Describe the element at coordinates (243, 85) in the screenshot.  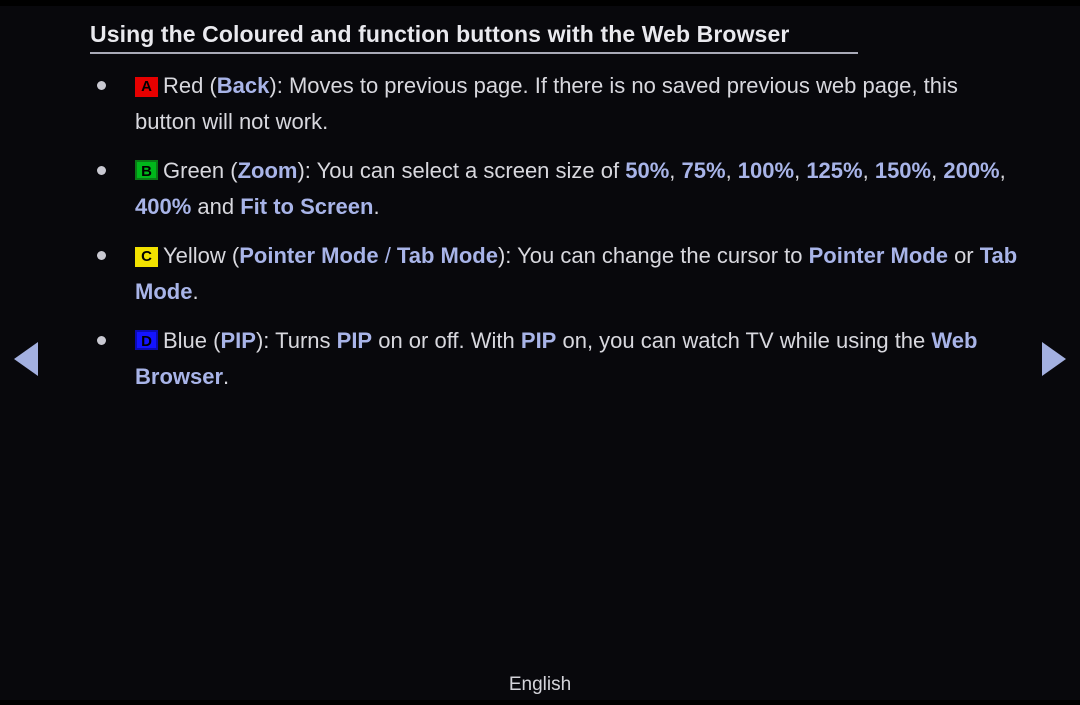
I see `bullet-highlight-text: Back` at that location.